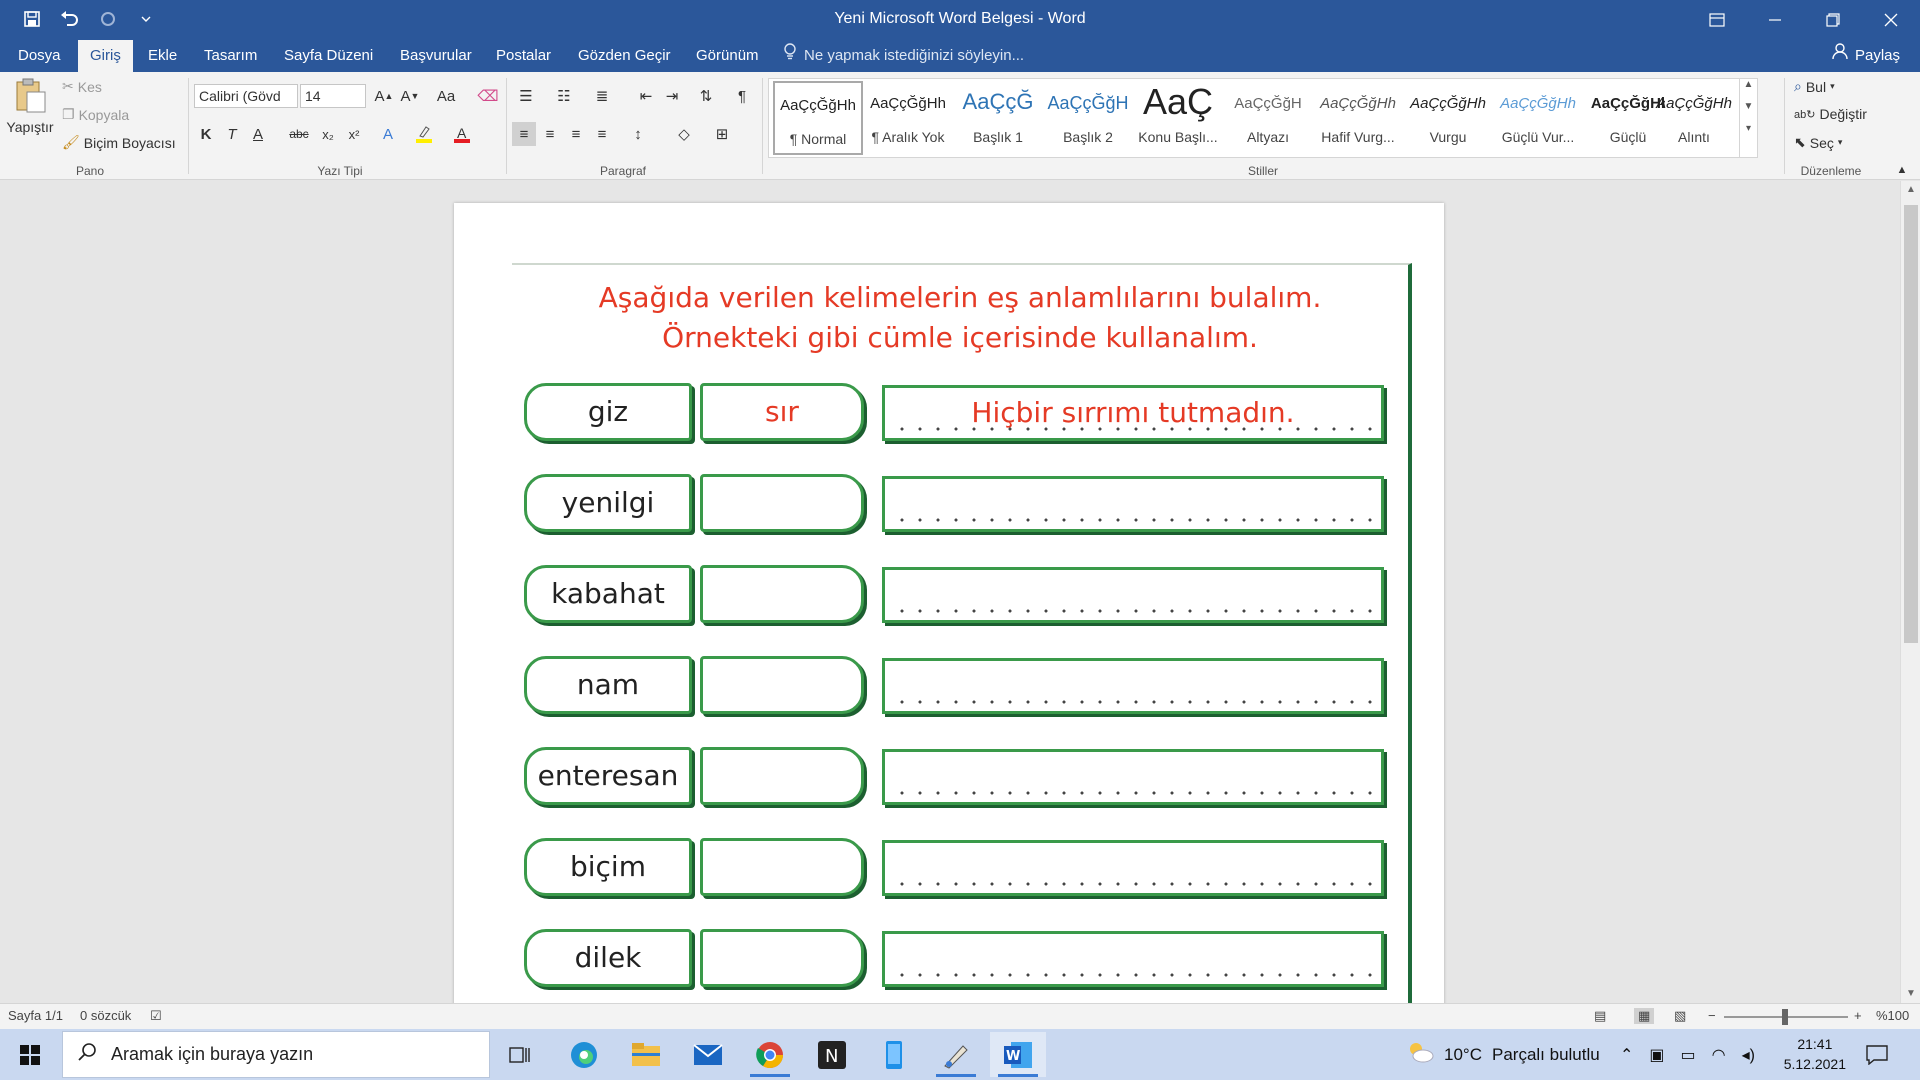 The height and width of the screenshot is (1080, 1920). Describe the element at coordinates (162, 56) in the screenshot. I see `tab-insert: Ekle` at that location.